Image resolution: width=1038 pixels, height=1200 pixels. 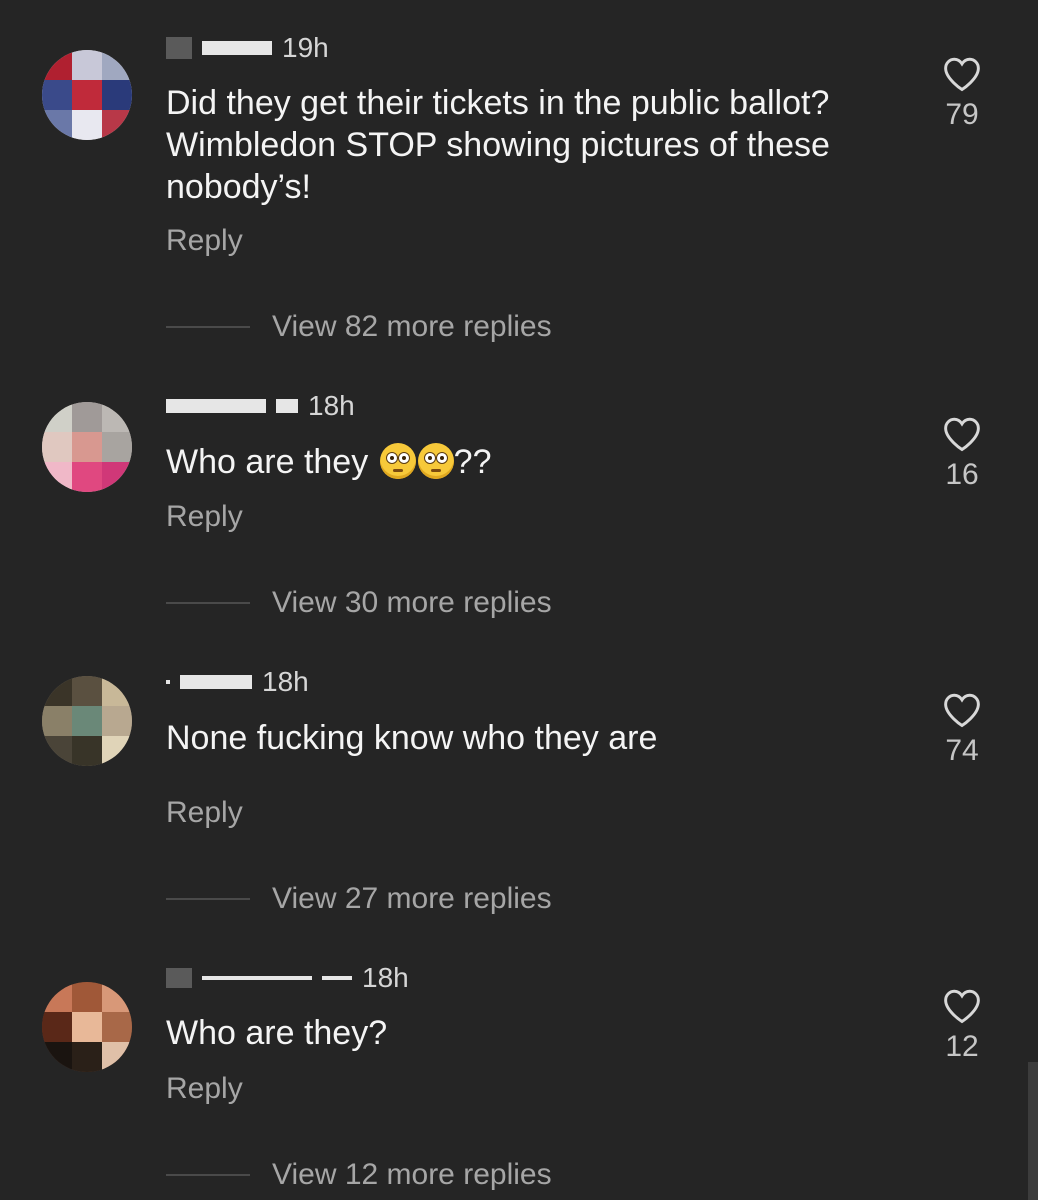 I want to click on comment-meta: 19h, so click(x=247, y=48).